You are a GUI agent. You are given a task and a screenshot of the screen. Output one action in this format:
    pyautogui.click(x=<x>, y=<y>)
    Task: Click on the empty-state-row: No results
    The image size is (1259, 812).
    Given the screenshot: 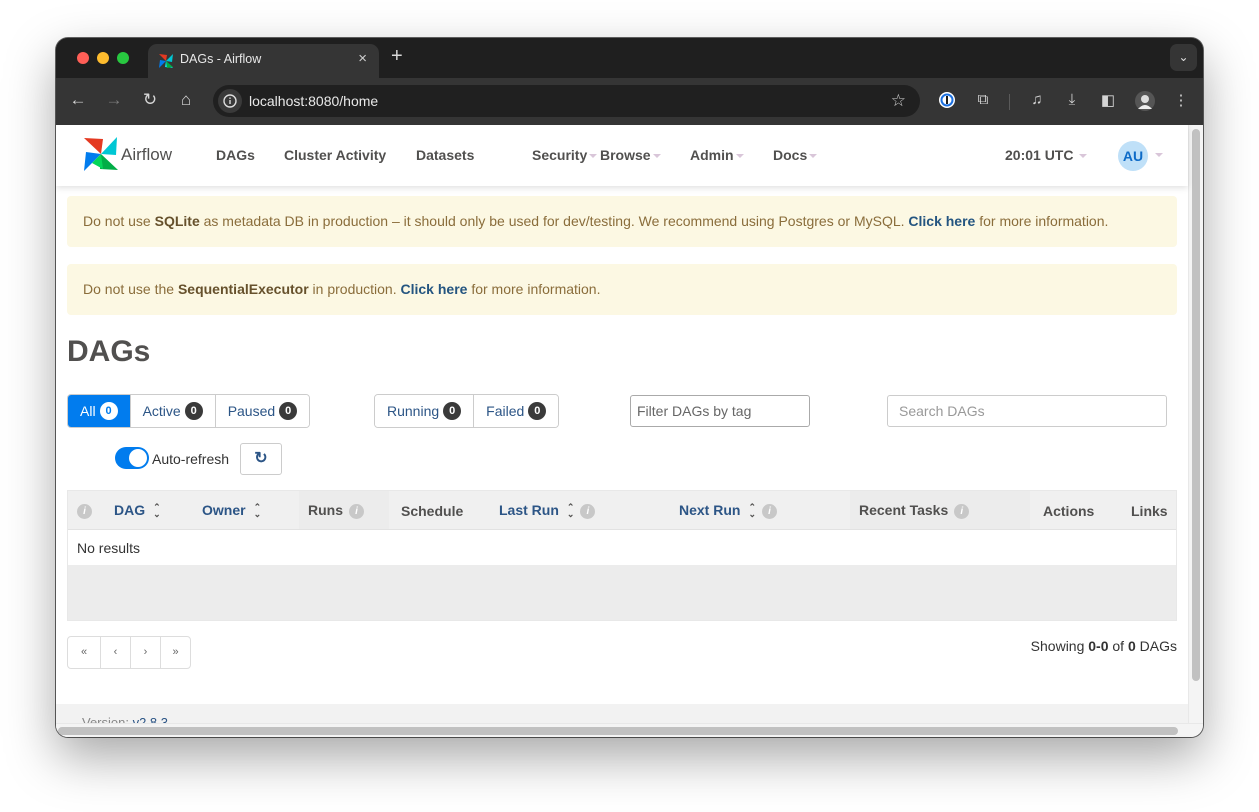 What is the action you would take?
    pyautogui.click(x=622, y=547)
    